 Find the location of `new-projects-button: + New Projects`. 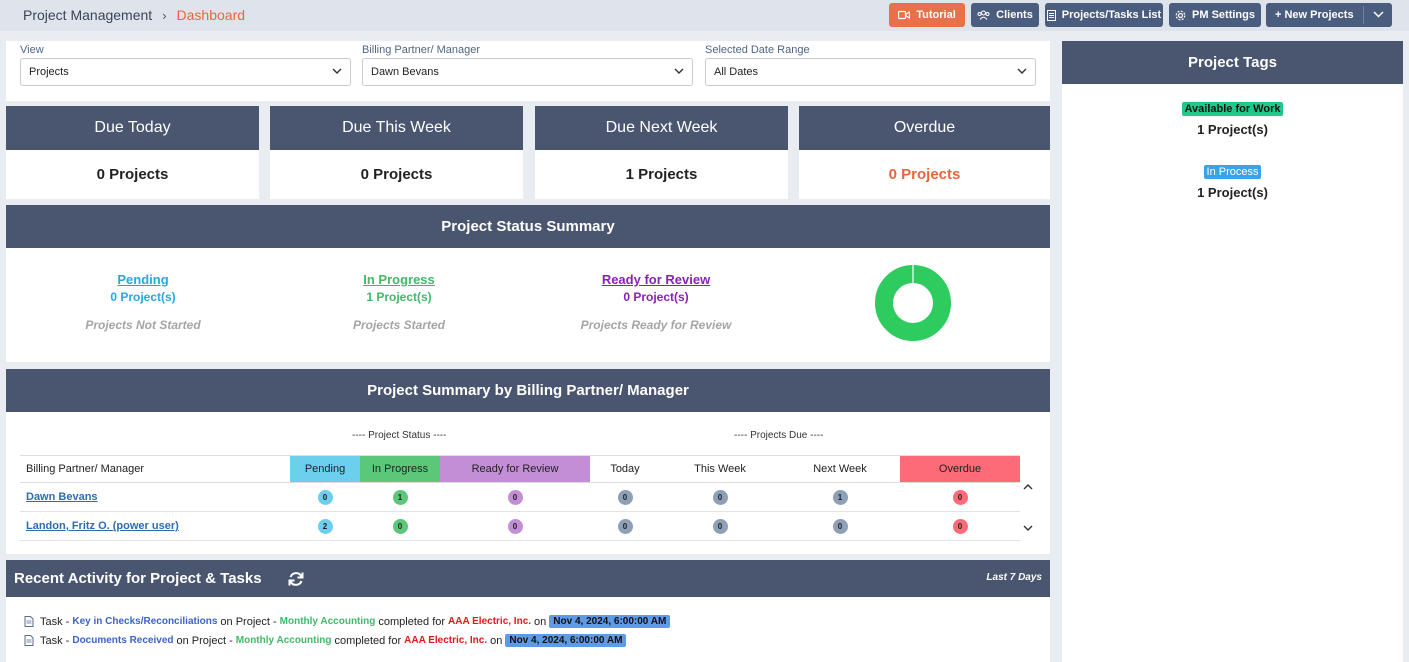

new-projects-button: + New Projects is located at coordinates (1329, 15).